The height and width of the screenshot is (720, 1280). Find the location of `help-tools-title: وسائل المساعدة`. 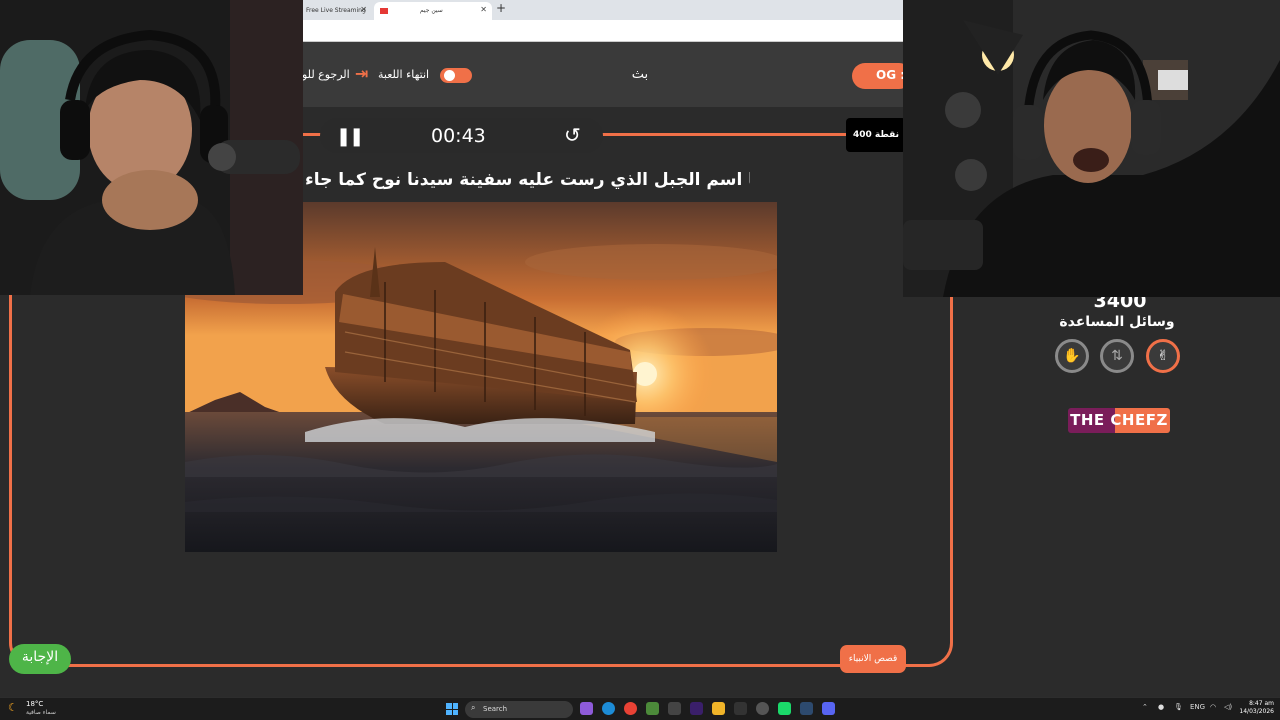

help-tools-title: وسائل المساعدة is located at coordinates (1117, 322).